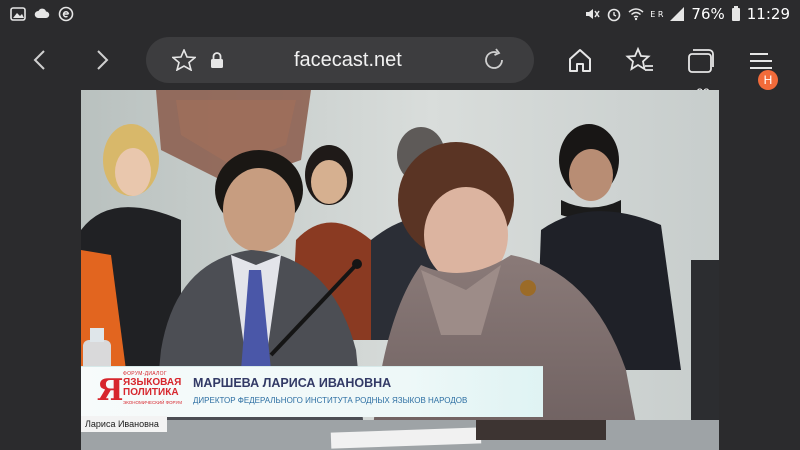 Image resolution: width=800 pixels, height=450 pixels. Describe the element at coordinates (494, 60) in the screenshot. I see `reload-icon` at that location.